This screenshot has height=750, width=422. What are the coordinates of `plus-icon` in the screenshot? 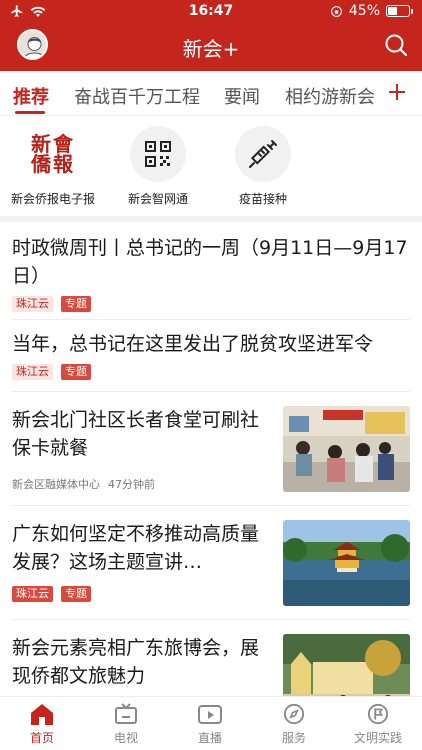 It's located at (397, 92).